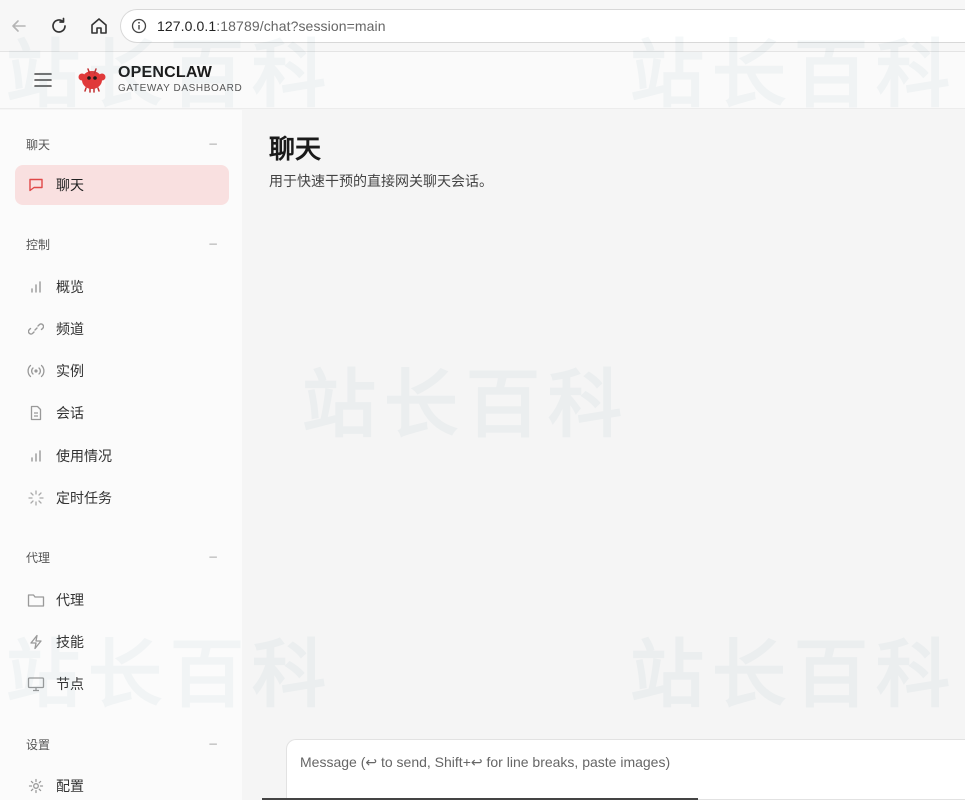  I want to click on back-button, so click(19, 26).